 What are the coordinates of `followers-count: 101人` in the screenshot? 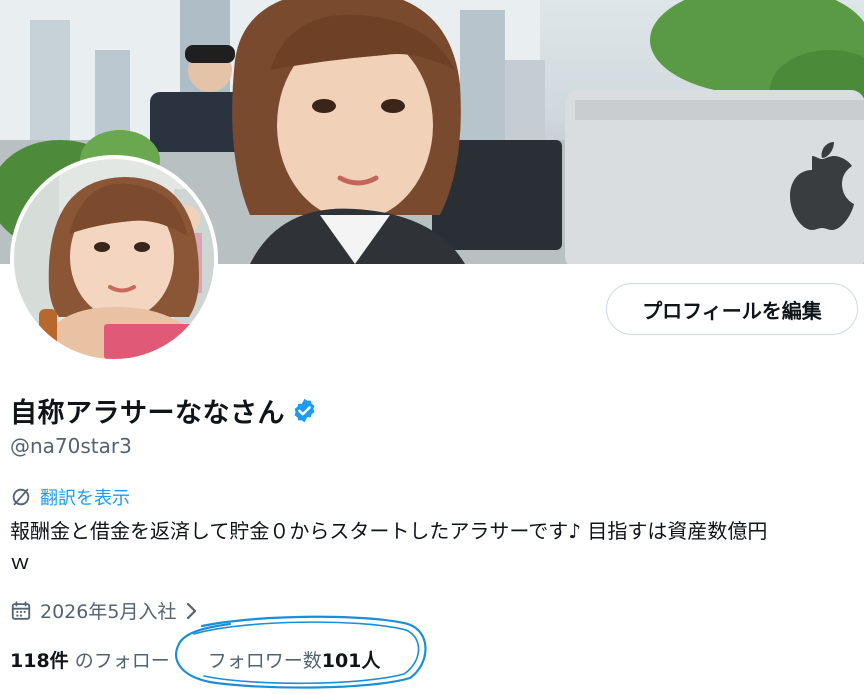 It's located at (351, 661).